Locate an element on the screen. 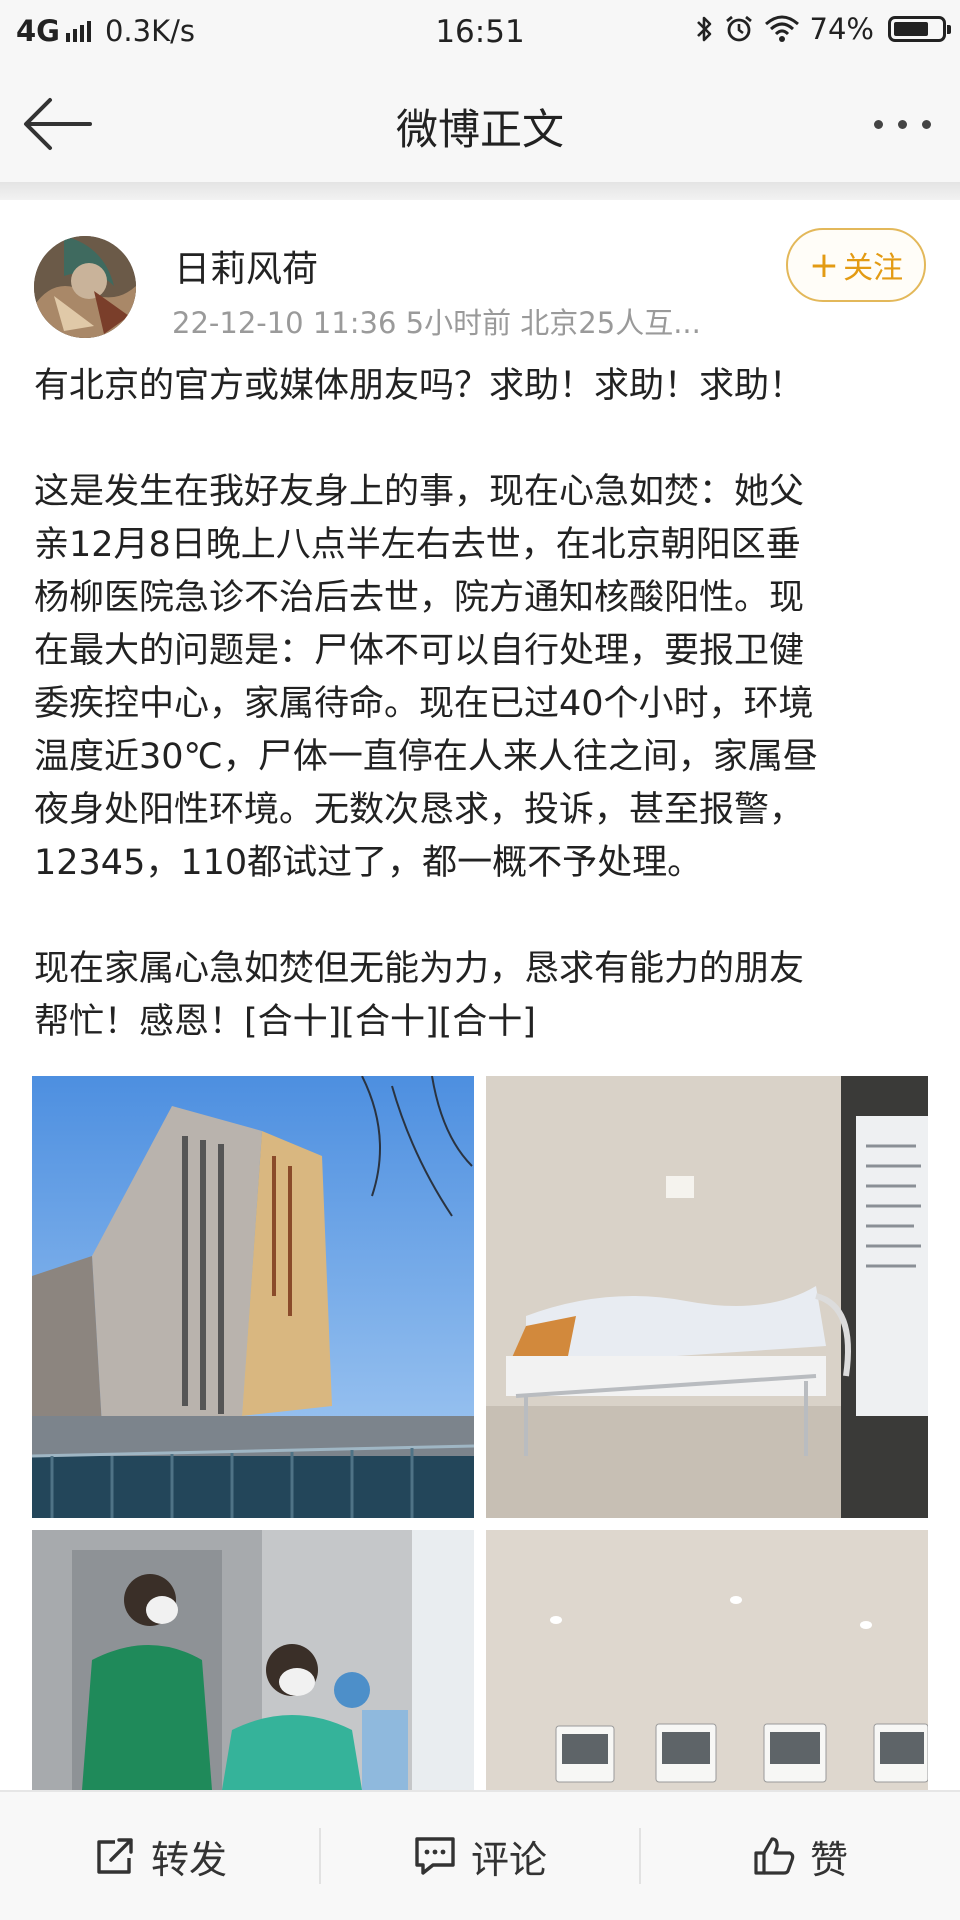 This screenshot has width=960, height=1920. comment-button: 评论 is located at coordinates (480, 1856).